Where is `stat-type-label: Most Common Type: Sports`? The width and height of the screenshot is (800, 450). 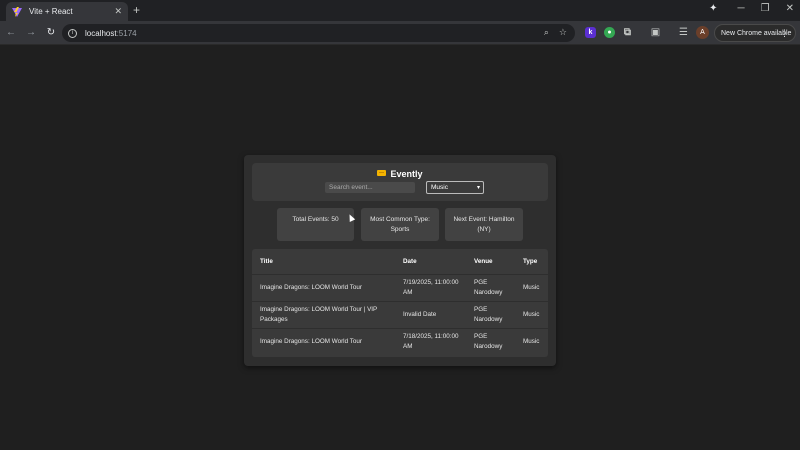
stat-type-label: Most Common Type: Sports is located at coordinates (400, 224).